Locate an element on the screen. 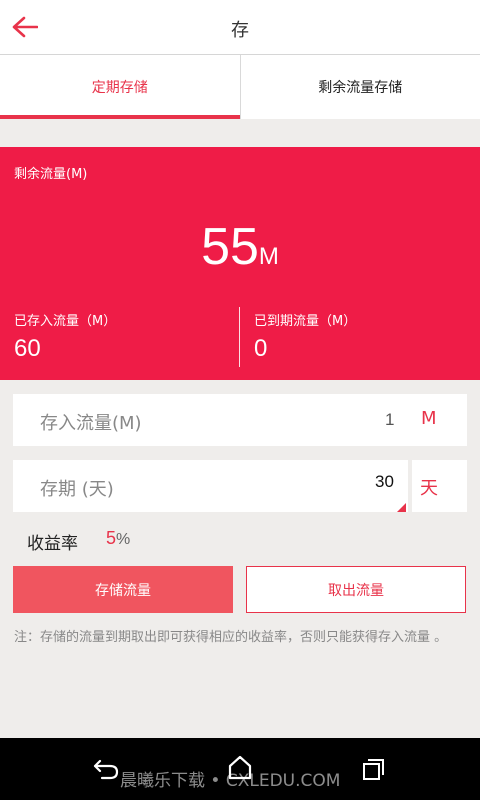  remaining-traffic: 55M is located at coordinates (240, 247).